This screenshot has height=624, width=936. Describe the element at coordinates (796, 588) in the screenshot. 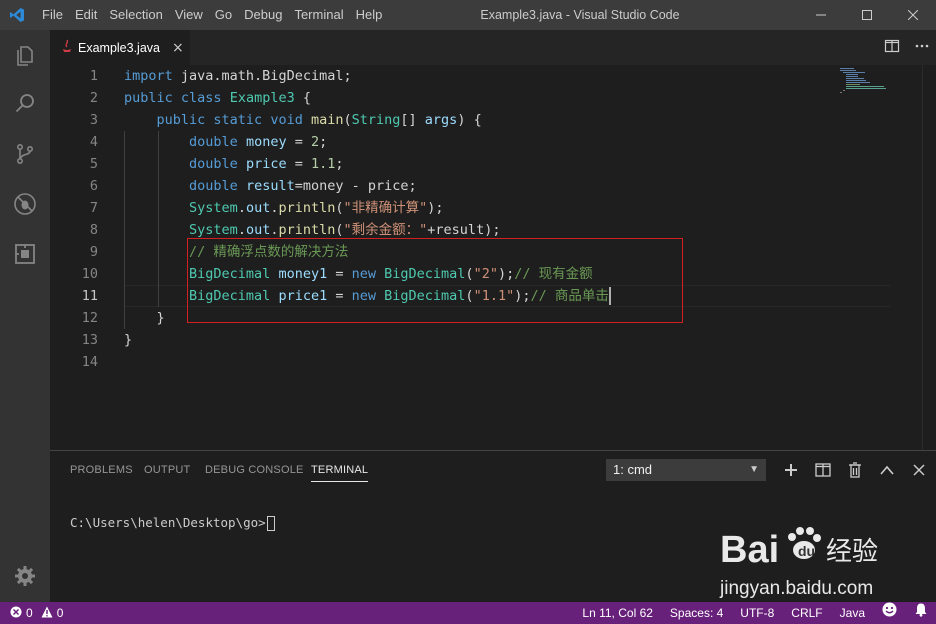

I see `watermark-url: jingyan.baidu.com` at that location.